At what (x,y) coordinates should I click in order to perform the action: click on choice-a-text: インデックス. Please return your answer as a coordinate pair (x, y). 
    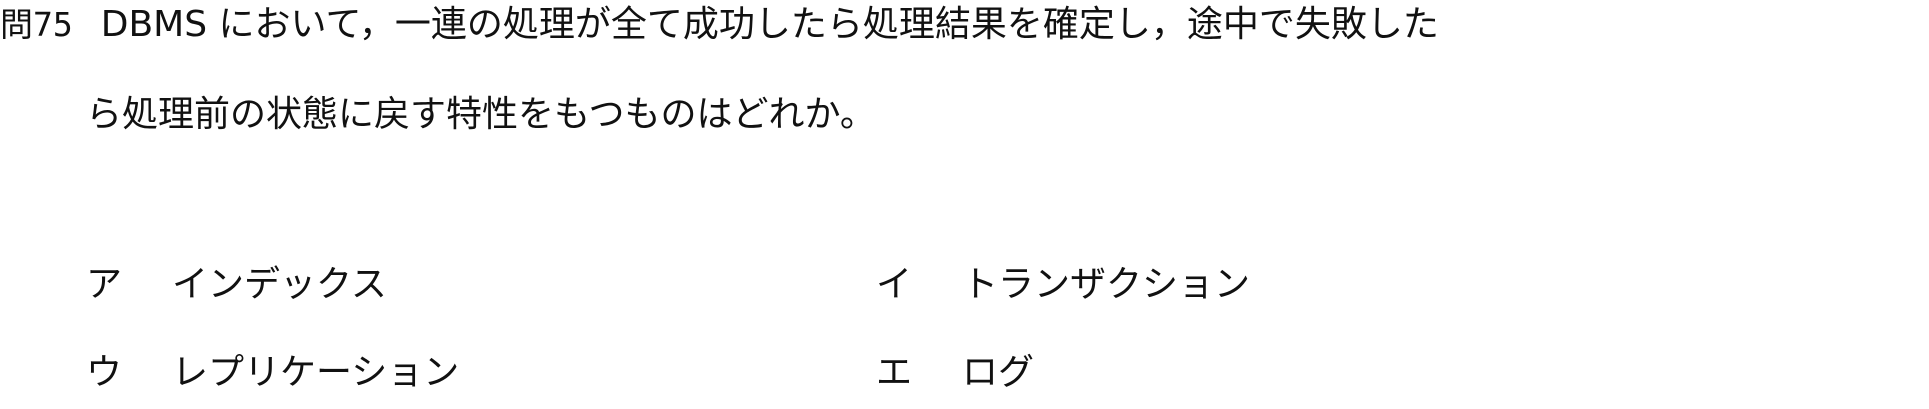
    Looking at the image, I should click on (279, 284).